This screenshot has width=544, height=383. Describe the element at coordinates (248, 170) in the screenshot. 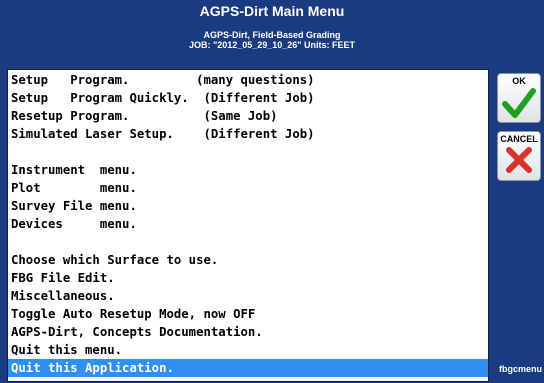

I see `menu-item: Instrument menu.` at that location.